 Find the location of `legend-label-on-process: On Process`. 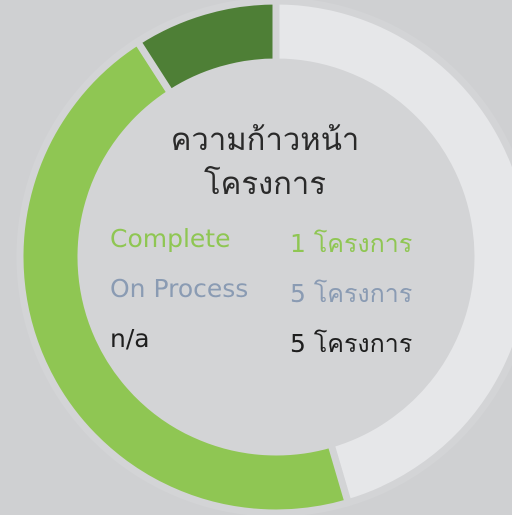

legend-label-on-process: On Process is located at coordinates (179, 288).